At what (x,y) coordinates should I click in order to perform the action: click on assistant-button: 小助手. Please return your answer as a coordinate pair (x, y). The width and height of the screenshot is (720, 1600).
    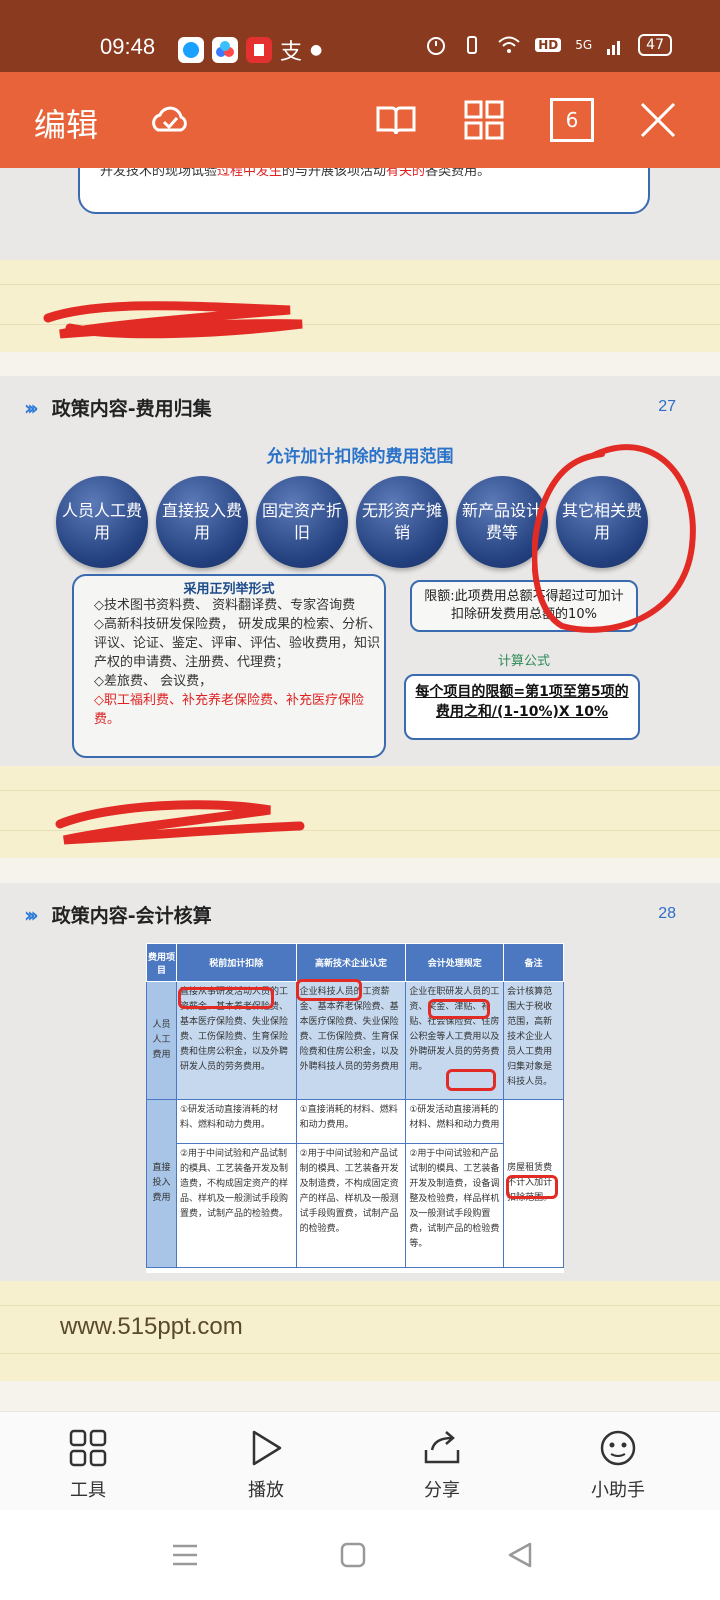
    Looking at the image, I should click on (618, 1465).